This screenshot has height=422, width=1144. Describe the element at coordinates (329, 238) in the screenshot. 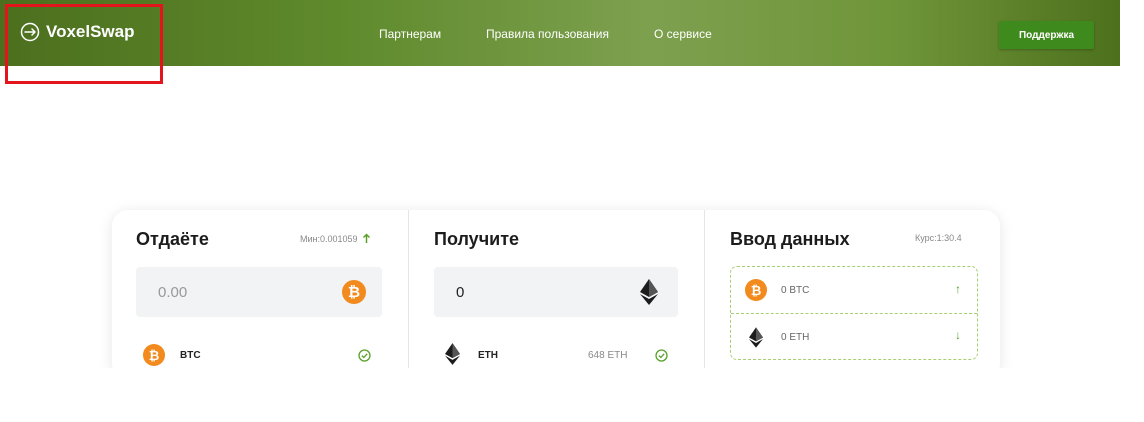

I see `give-min-label: Мин:0.001059` at that location.